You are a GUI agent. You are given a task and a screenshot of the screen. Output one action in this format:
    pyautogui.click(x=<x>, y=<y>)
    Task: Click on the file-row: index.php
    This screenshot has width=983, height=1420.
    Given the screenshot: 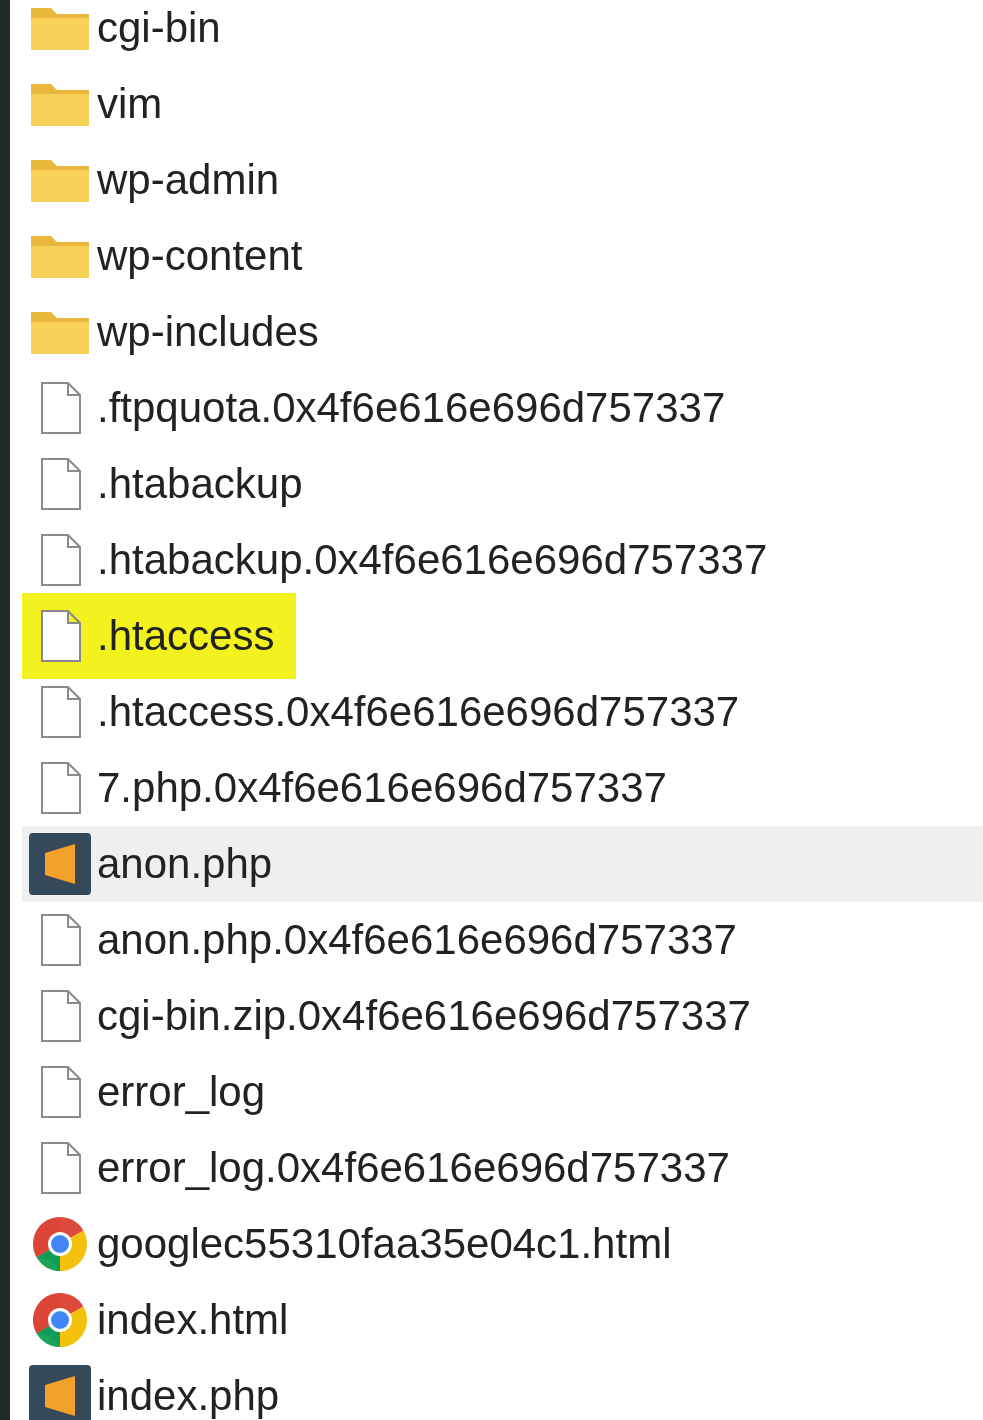 What is the action you would take?
    pyautogui.click(x=502, y=1389)
    